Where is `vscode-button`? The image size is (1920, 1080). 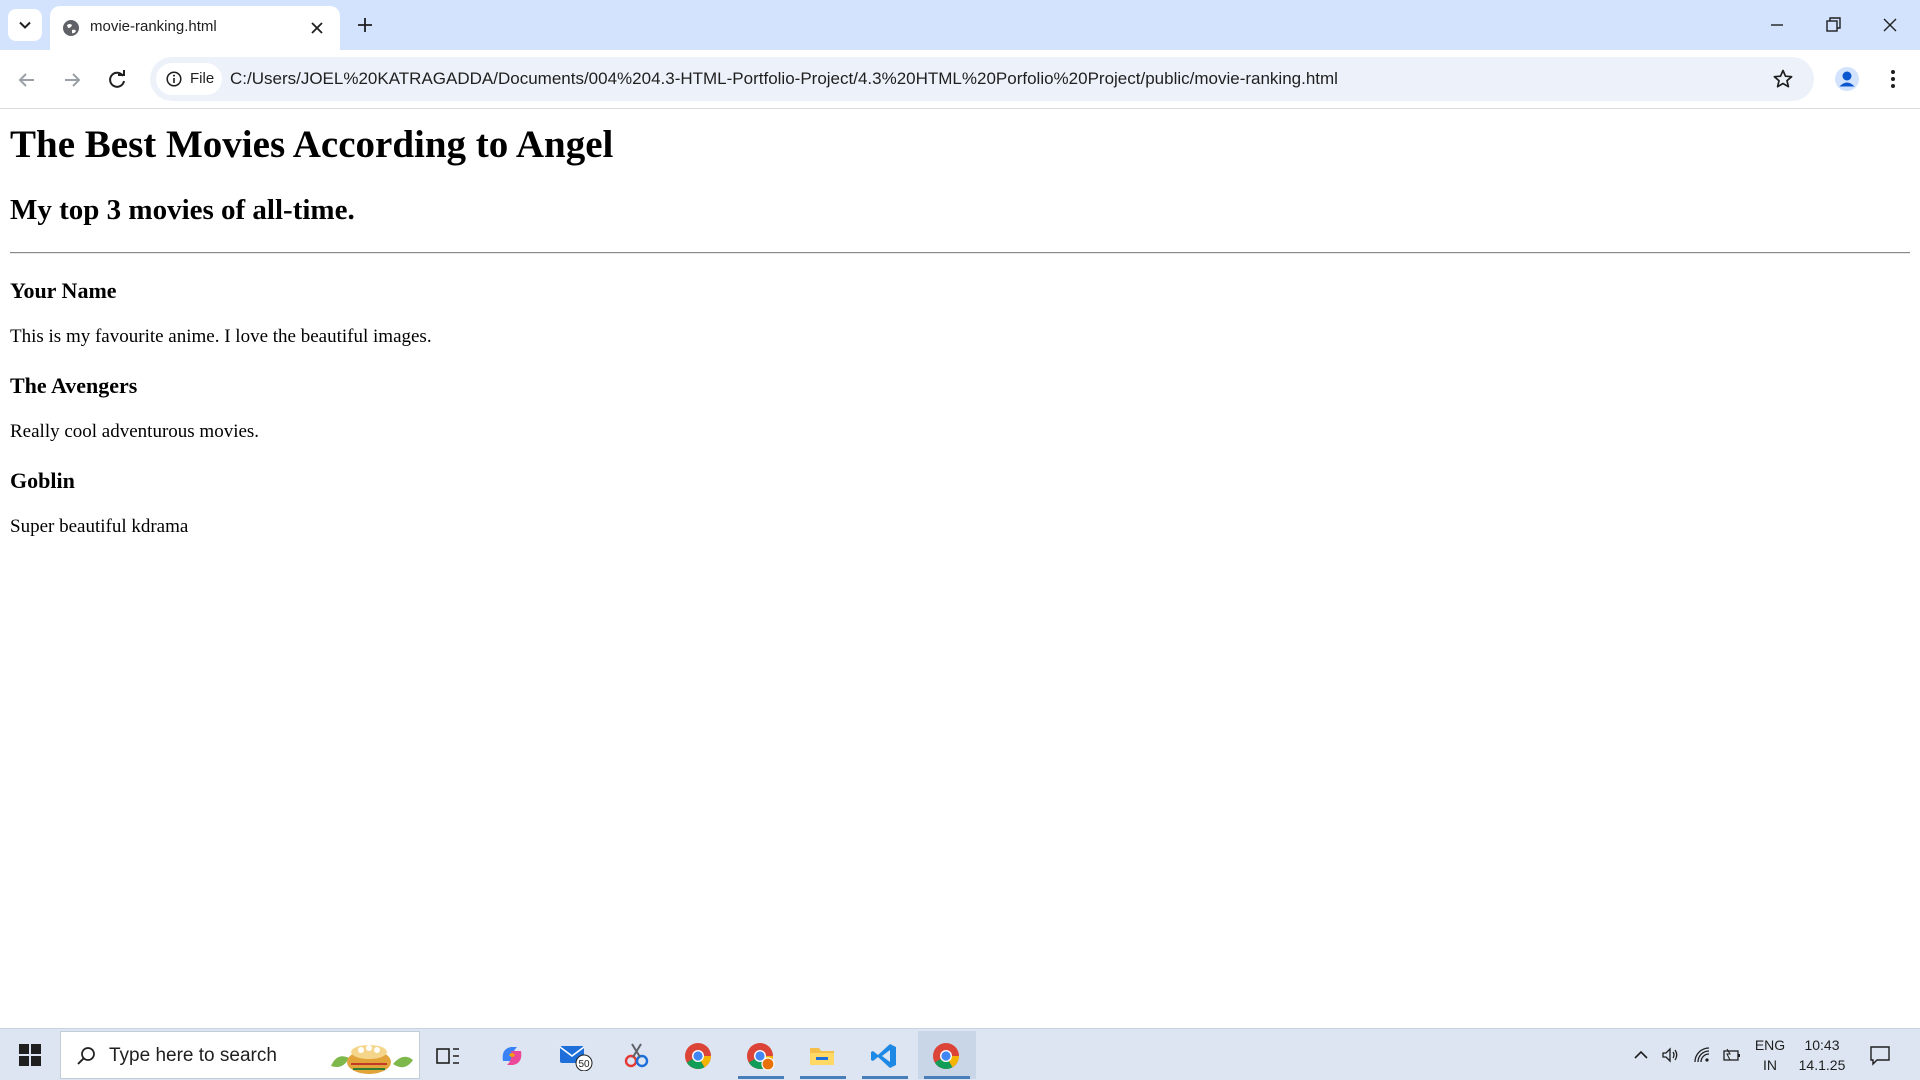 vscode-button is located at coordinates (885, 1055).